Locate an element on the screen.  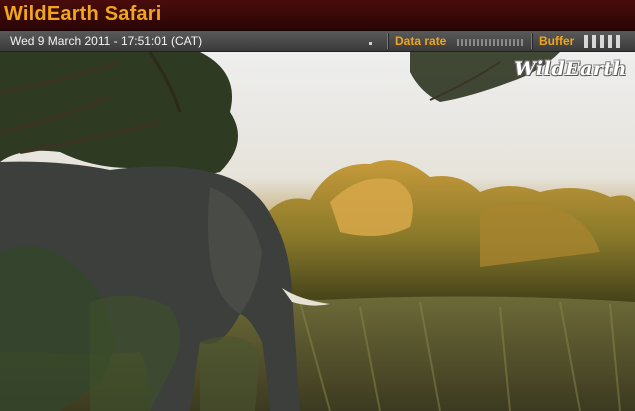
buffer-meter is located at coordinates (604, 41).